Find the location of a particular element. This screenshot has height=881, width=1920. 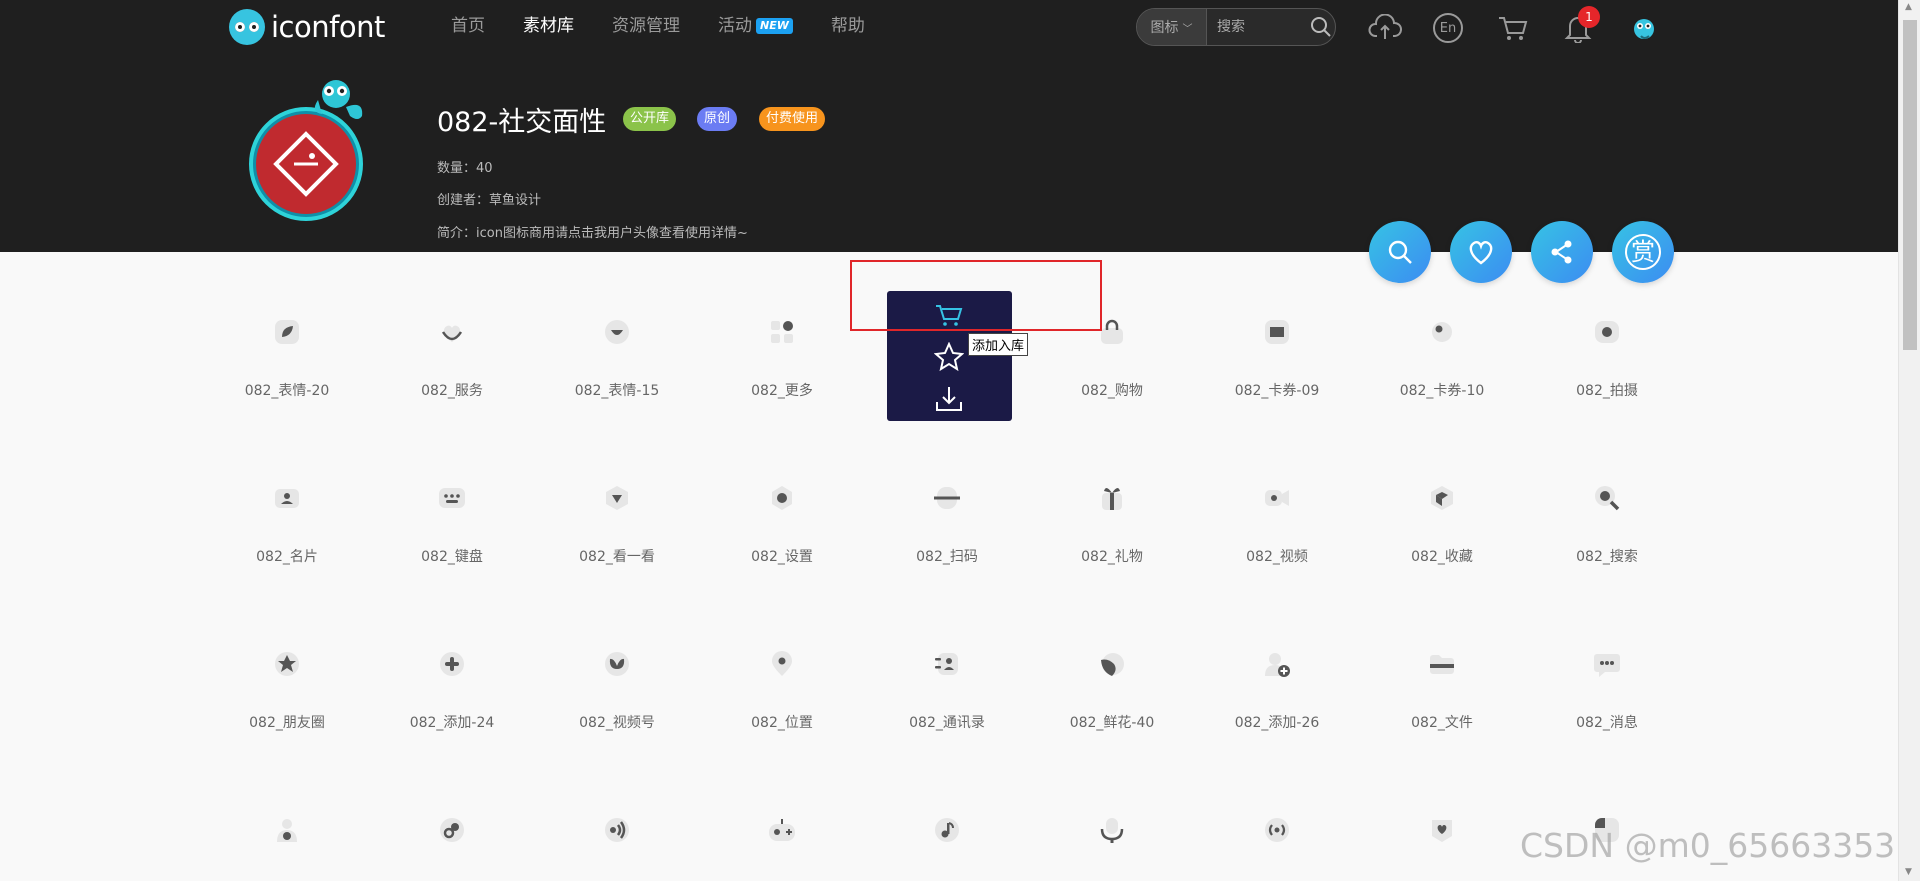

icon-card-label: 082_文件 is located at coordinates (1442, 723).